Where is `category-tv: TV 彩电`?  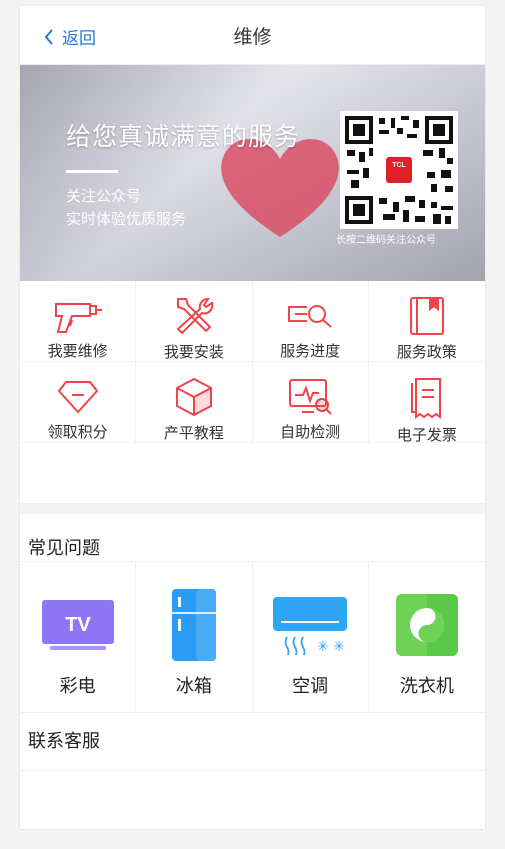 category-tv: TV 彩电 is located at coordinates (78, 637).